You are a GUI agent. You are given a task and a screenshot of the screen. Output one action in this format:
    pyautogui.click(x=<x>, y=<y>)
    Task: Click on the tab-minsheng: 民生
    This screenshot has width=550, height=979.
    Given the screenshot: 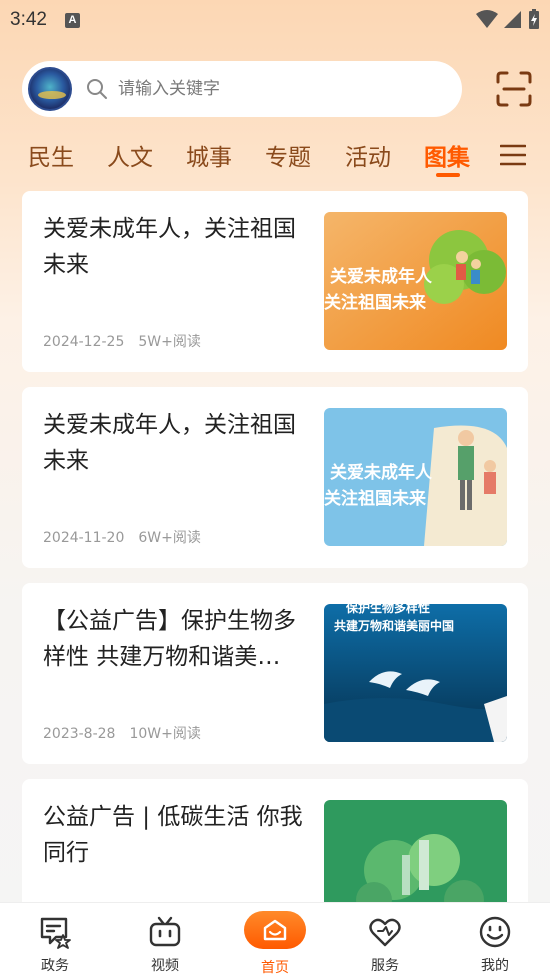 What is the action you would take?
    pyautogui.click(x=51, y=155)
    